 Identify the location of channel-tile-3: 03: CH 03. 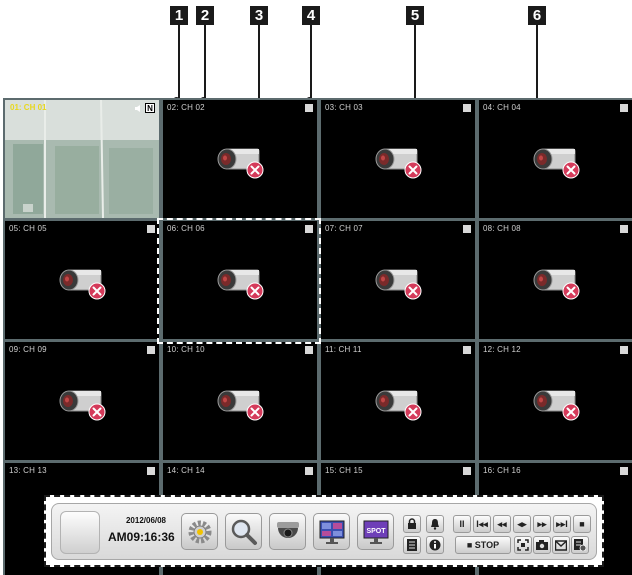
(398, 159).